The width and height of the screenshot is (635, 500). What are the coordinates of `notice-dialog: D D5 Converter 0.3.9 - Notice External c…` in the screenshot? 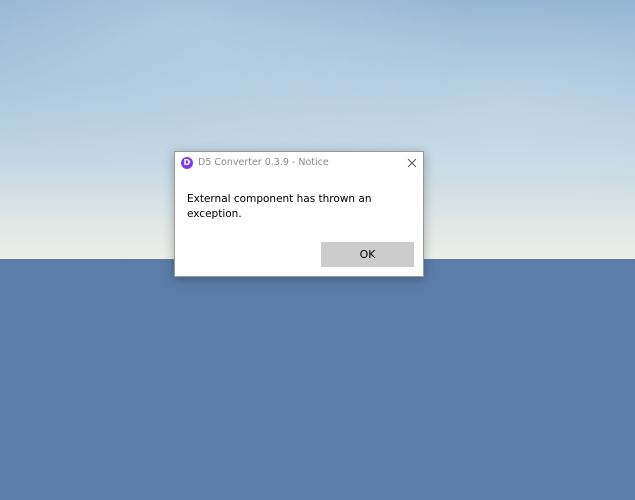 It's located at (299, 214).